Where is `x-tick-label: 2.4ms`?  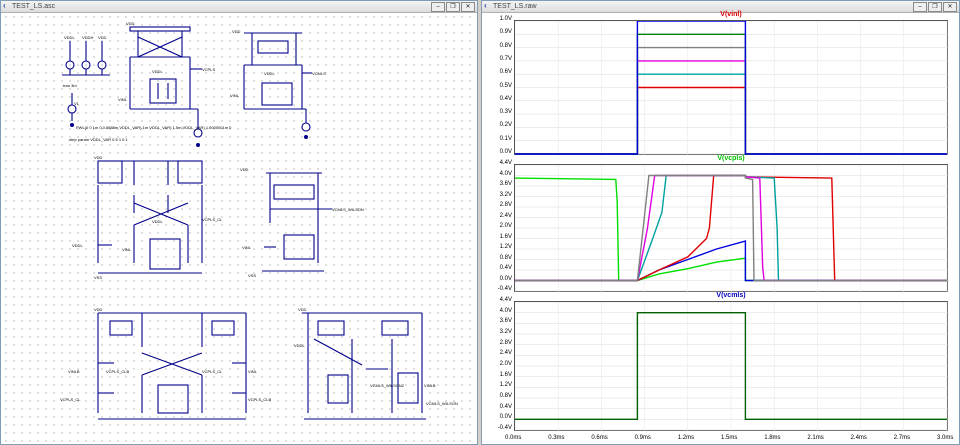 x-tick-label: 2.4ms is located at coordinates (858, 438).